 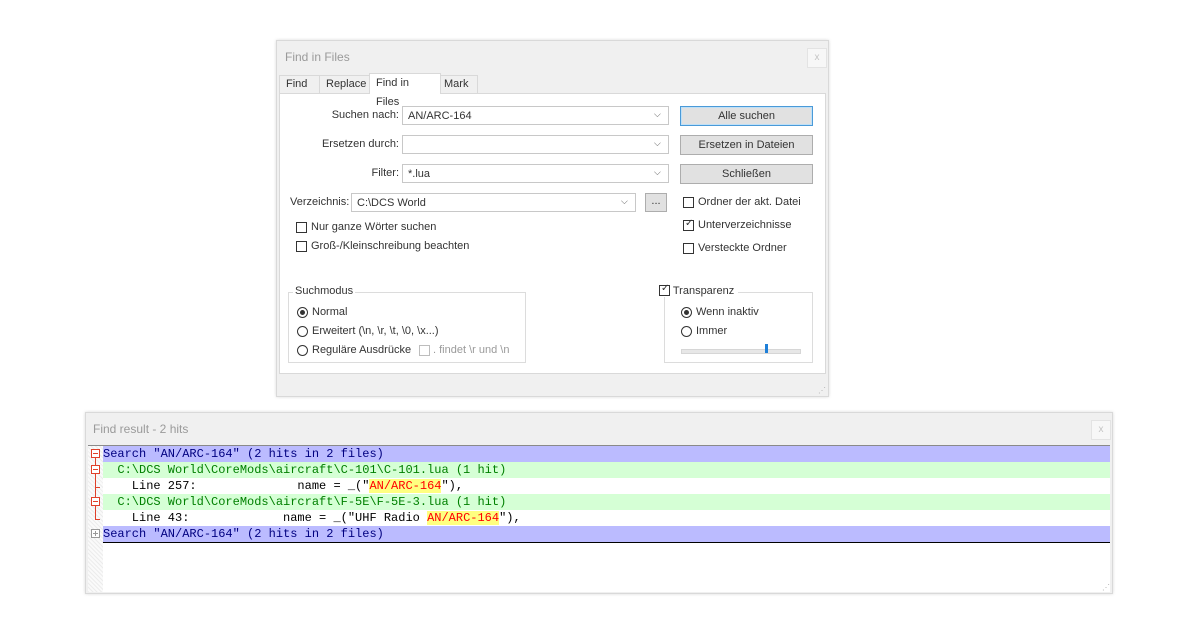 I want to click on find-result-close-button: x, so click(x=1101, y=430).